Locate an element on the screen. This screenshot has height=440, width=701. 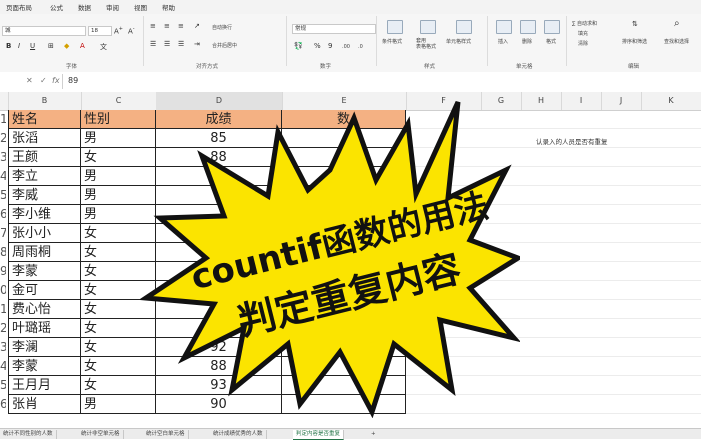
name-cell: 李立 is located at coordinates (44, 176).